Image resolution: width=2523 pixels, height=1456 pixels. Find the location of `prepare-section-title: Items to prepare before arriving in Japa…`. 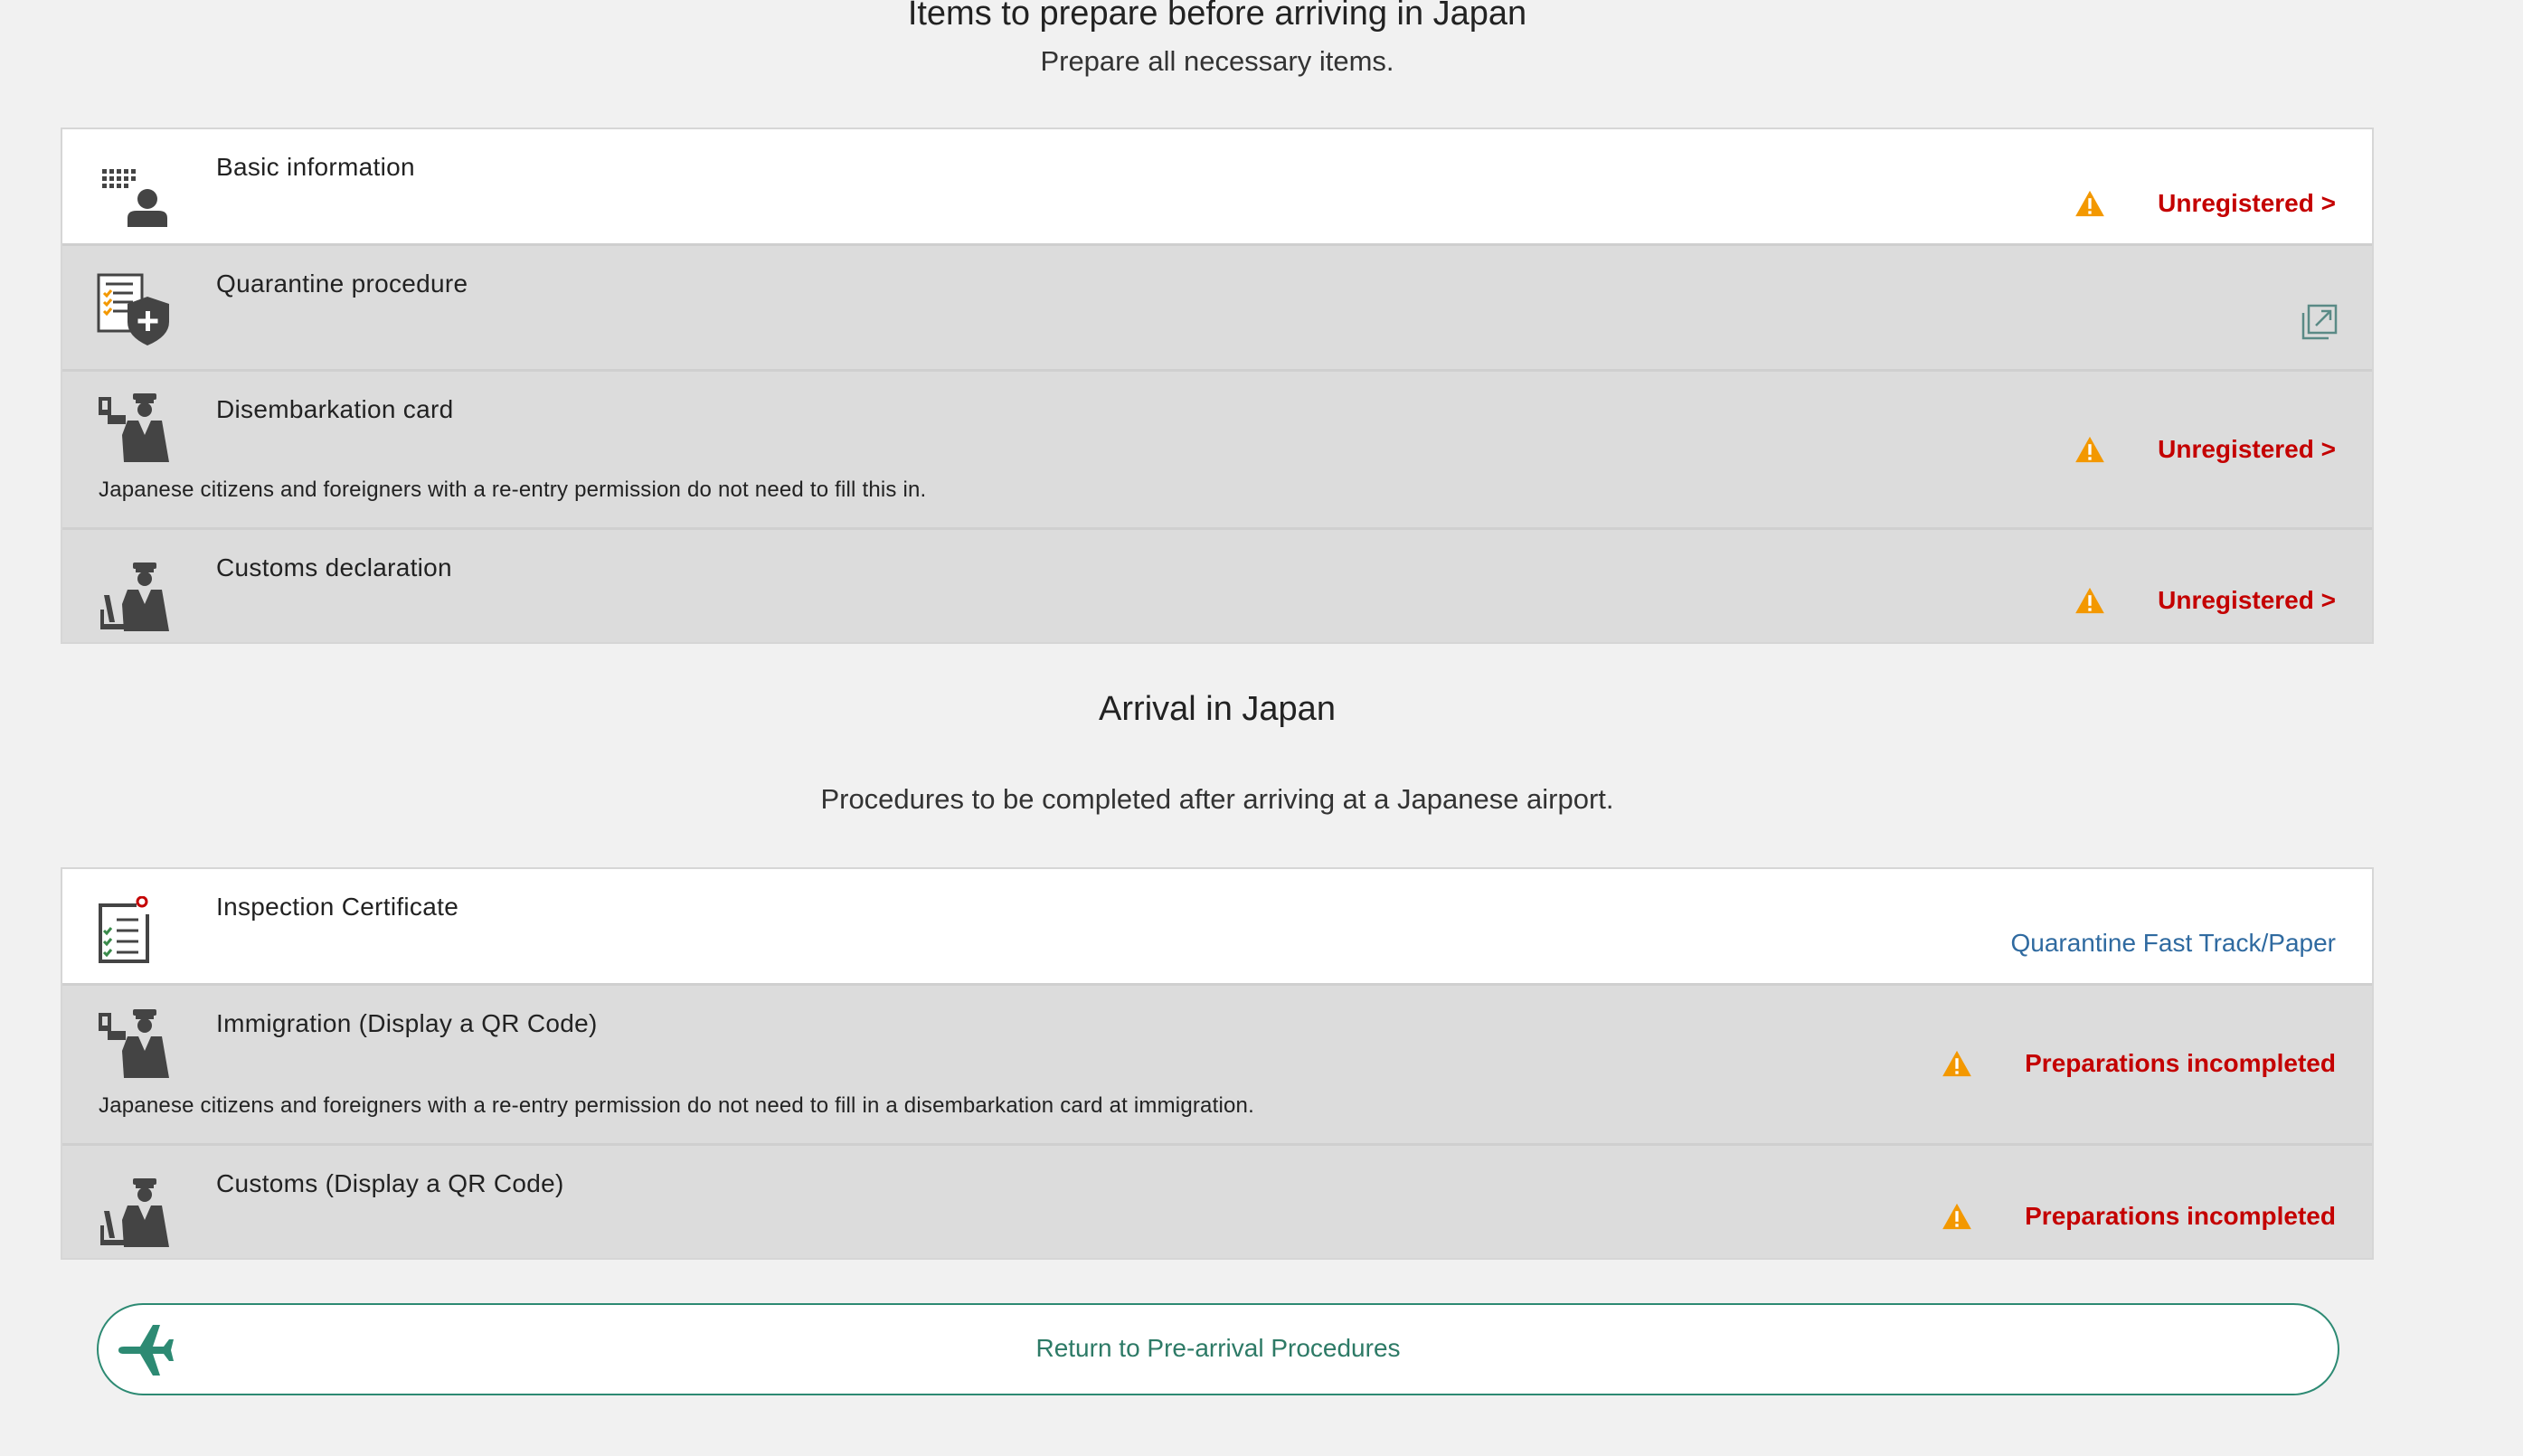

prepare-section-title: Items to prepare before arriving in Japa… is located at coordinates (1217, 17).